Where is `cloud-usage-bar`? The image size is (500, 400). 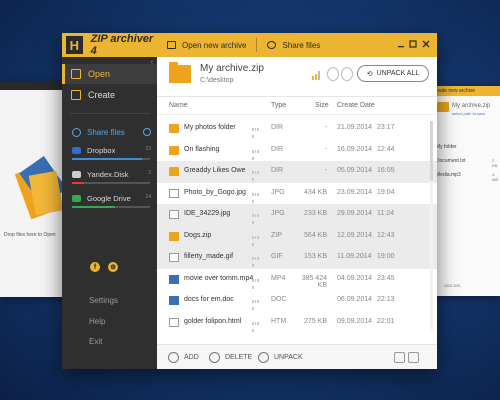
cloud-usage-bar is located at coordinates (111, 207).